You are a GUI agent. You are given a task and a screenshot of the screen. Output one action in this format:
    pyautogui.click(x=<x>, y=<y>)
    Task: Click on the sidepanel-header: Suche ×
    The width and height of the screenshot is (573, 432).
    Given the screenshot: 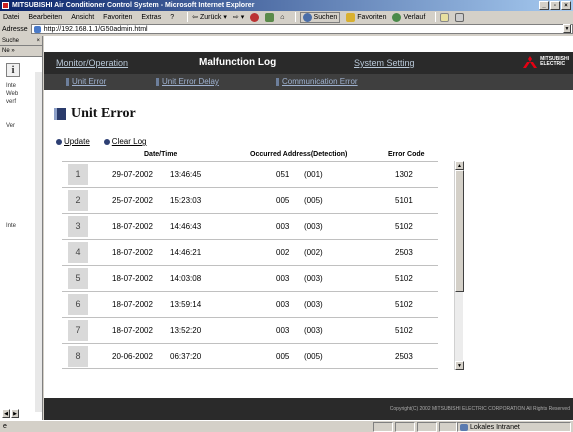 What is the action you would take?
    pyautogui.click(x=21, y=41)
    